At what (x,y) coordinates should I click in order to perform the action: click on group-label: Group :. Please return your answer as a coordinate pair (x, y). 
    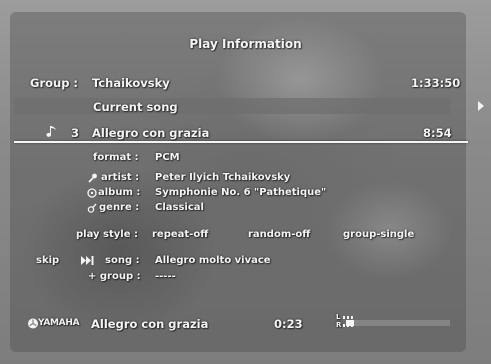
    Looking at the image, I should click on (54, 83).